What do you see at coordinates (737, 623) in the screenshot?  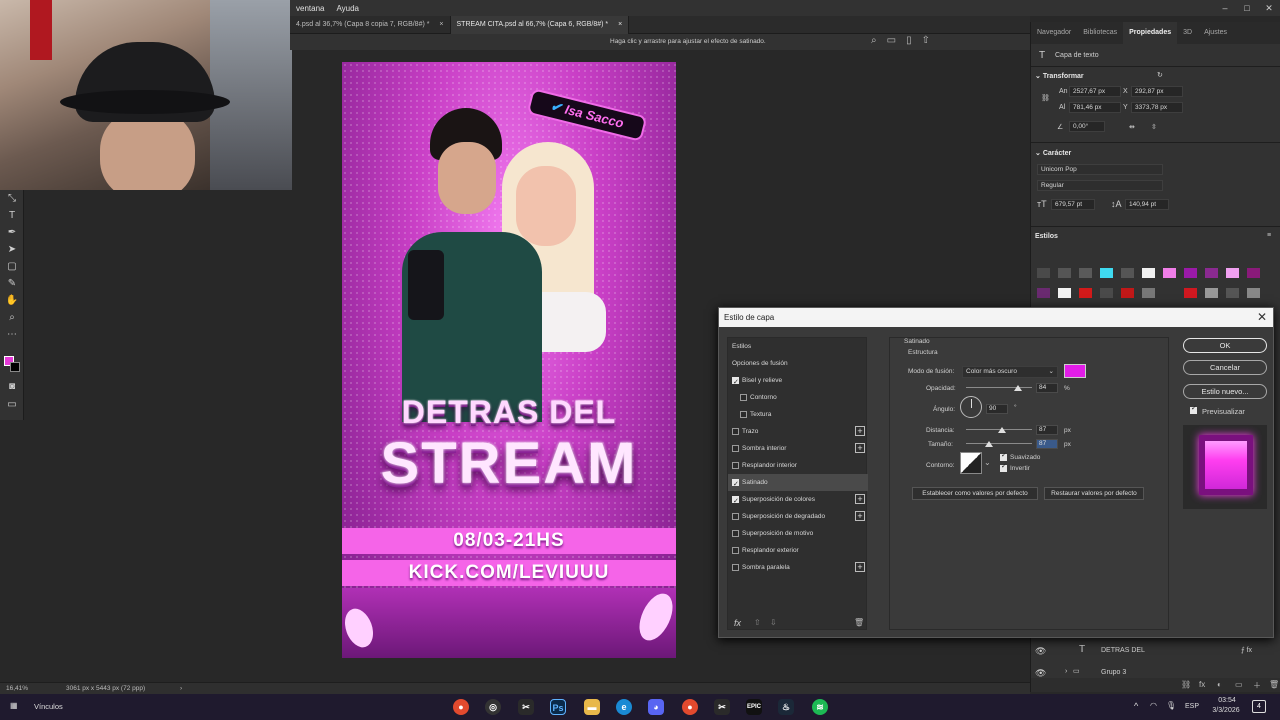 I see `fx-menu-button: fx` at bounding box center [737, 623].